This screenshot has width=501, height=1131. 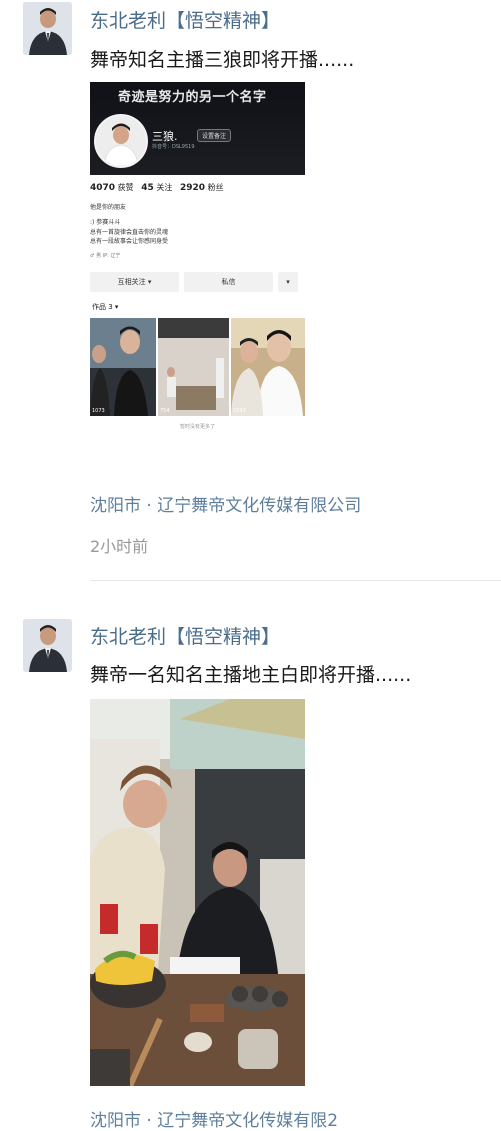 I want to click on location-link: 沈阳市 · 辽宁舞帝文化传媒有限2, so click(x=214, y=1118).